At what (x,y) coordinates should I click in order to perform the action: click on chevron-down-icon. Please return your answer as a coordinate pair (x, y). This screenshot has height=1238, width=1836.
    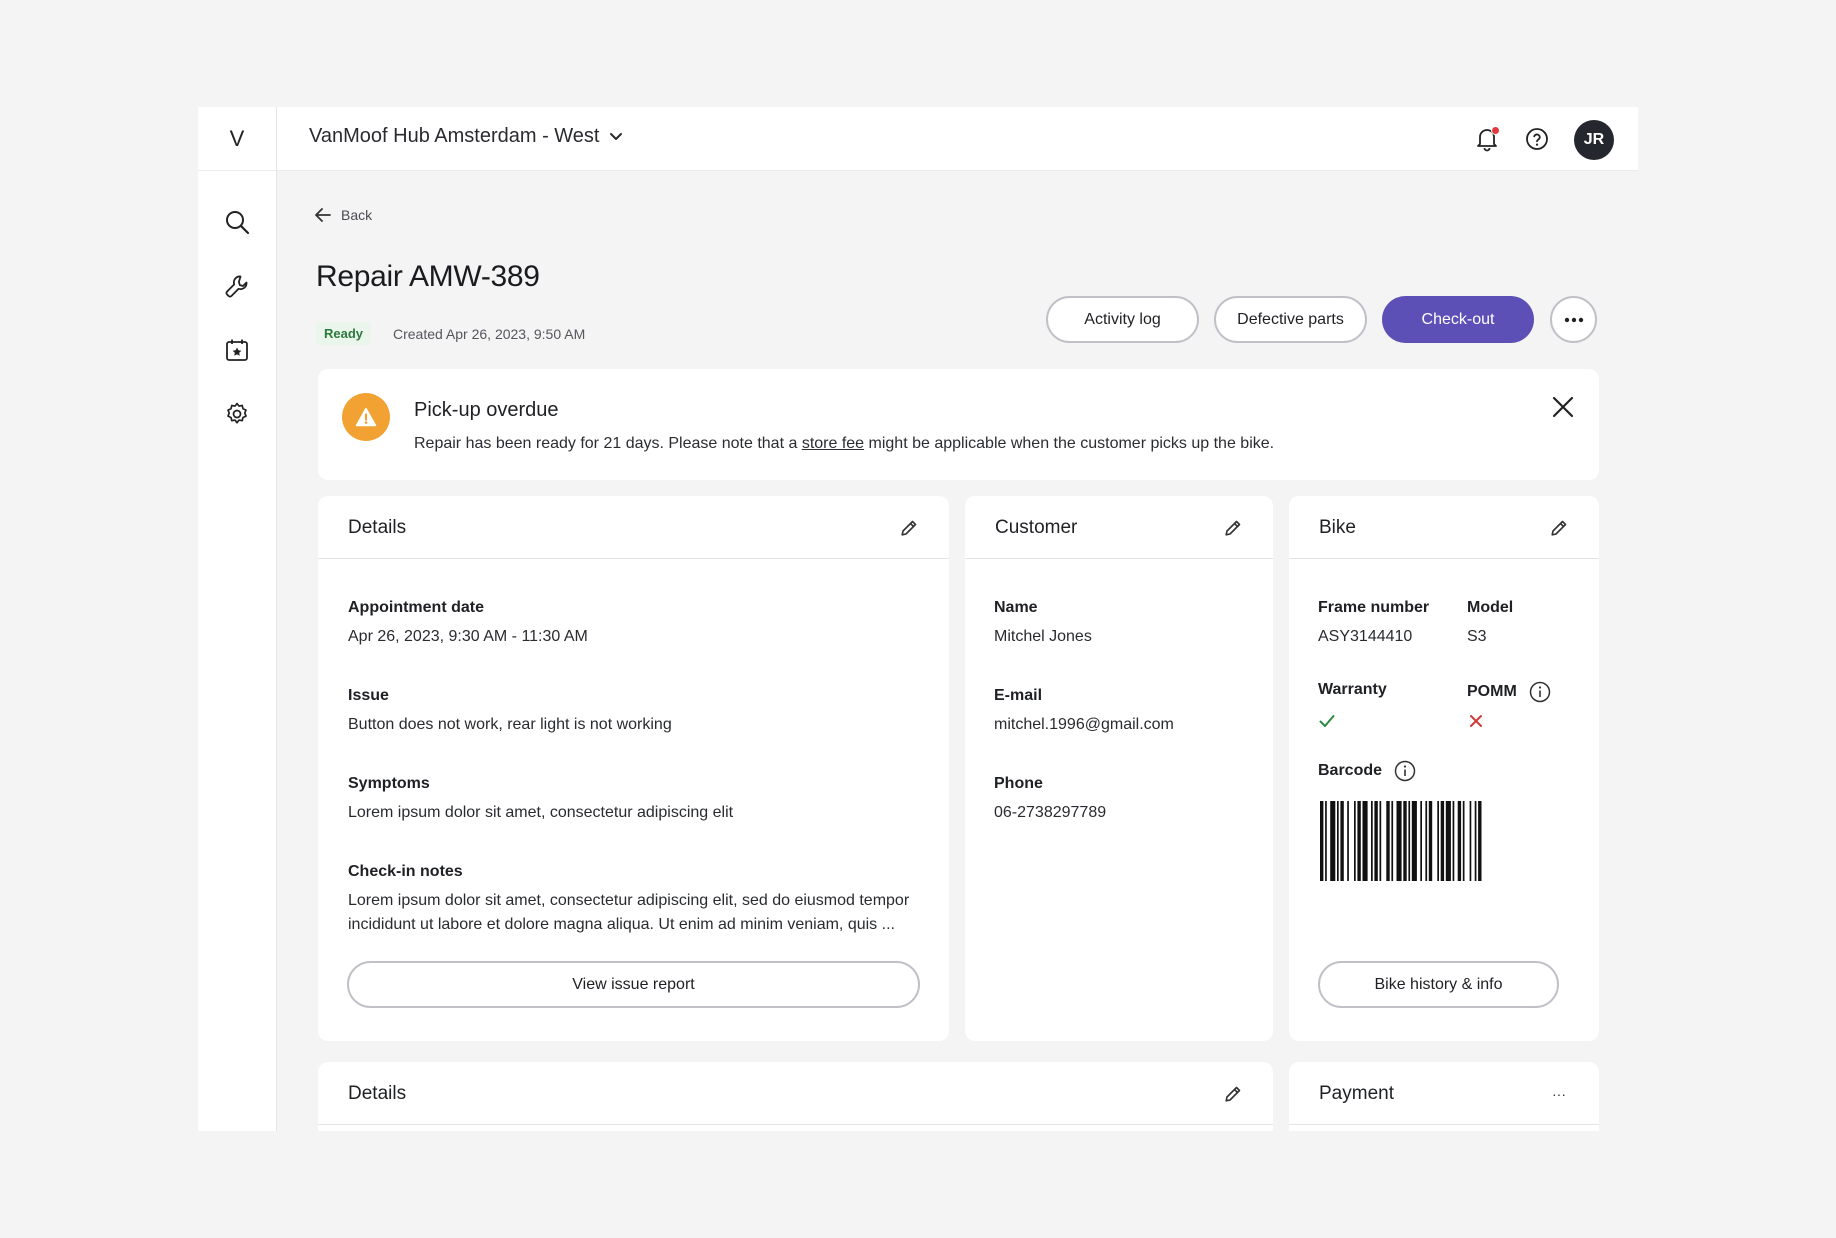
    Looking at the image, I should click on (616, 136).